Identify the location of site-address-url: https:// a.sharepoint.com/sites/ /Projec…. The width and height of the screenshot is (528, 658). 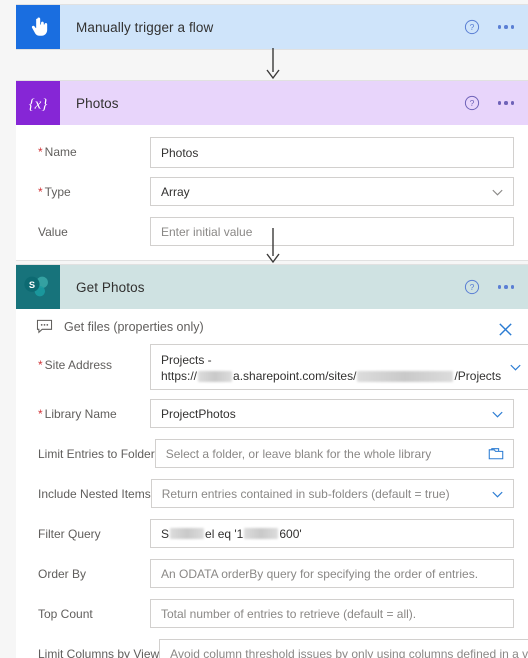
(331, 376).